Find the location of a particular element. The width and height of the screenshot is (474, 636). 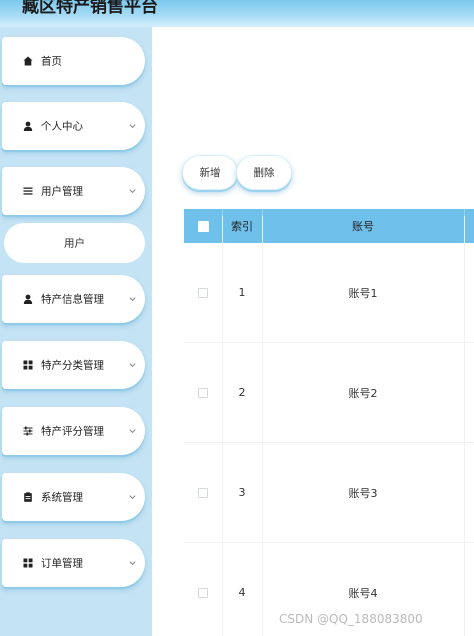

sidebar-item-label: 用户管理 is located at coordinates (62, 191).